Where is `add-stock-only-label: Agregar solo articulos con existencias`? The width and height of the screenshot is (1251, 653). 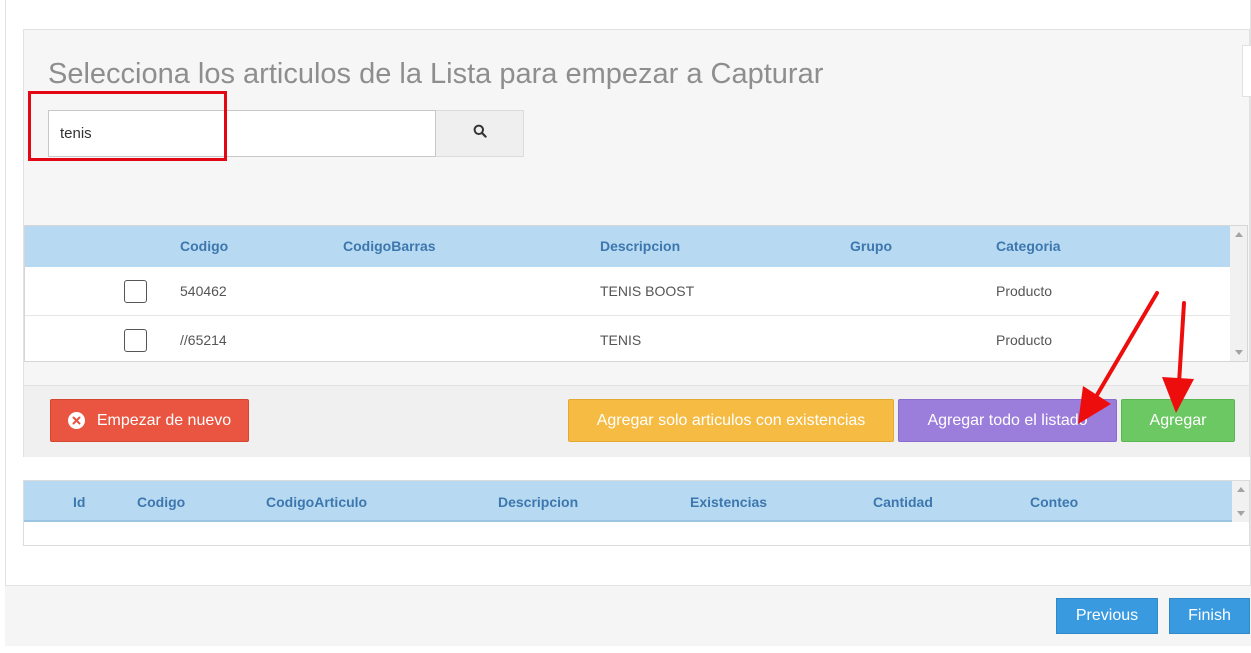
add-stock-only-label: Agregar solo articulos con existencias is located at coordinates (731, 420).